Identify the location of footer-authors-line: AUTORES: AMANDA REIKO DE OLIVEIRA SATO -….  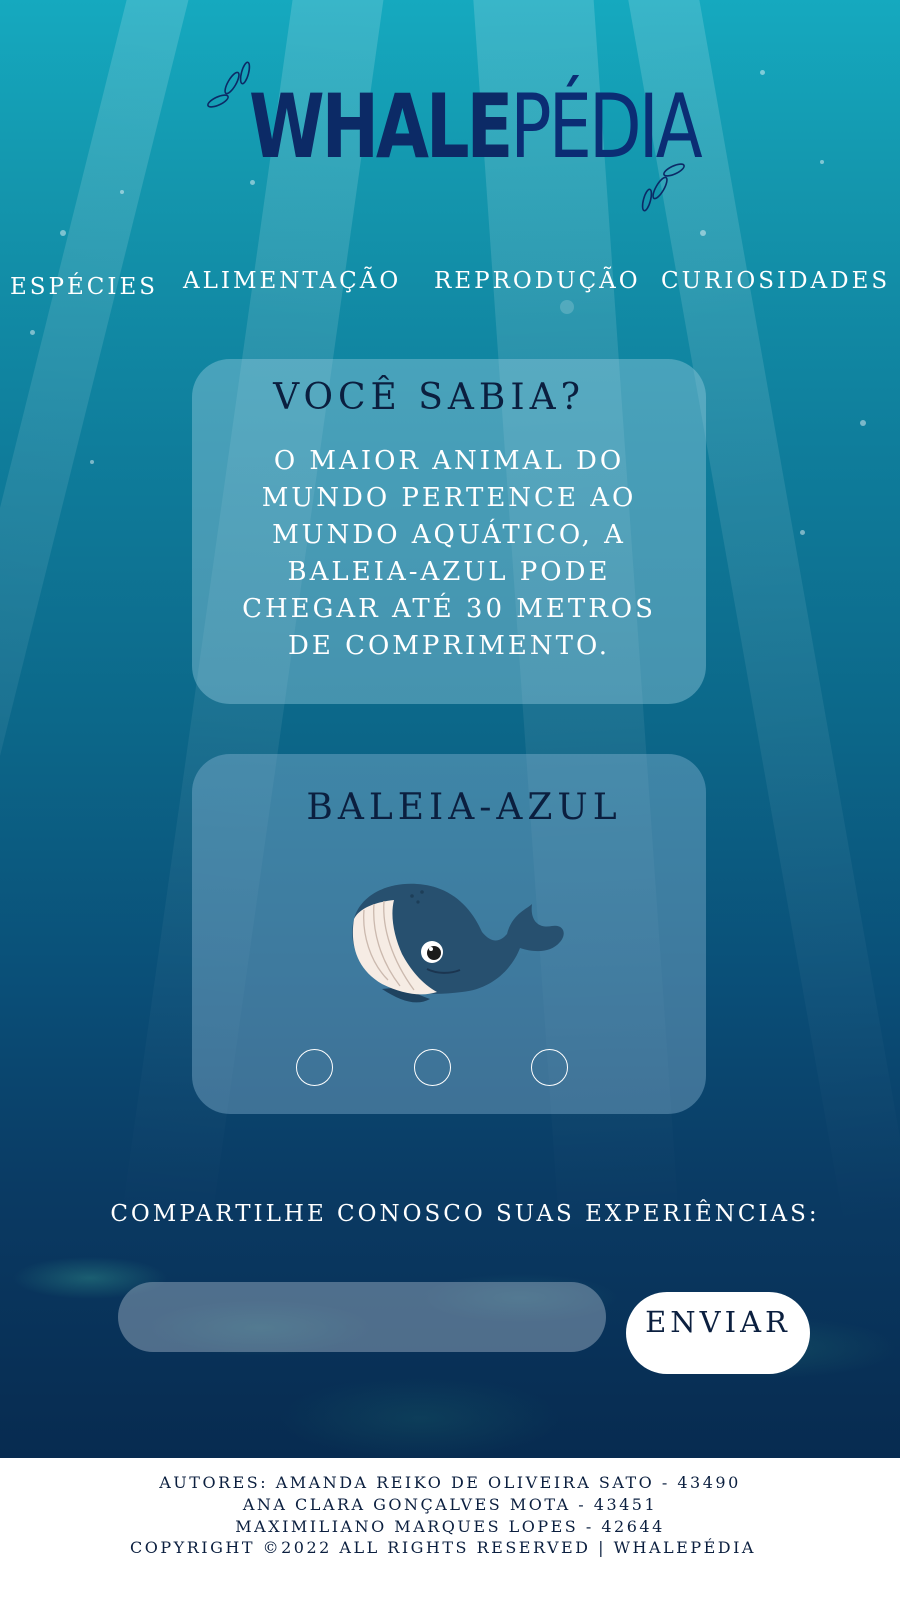
(450, 1482).